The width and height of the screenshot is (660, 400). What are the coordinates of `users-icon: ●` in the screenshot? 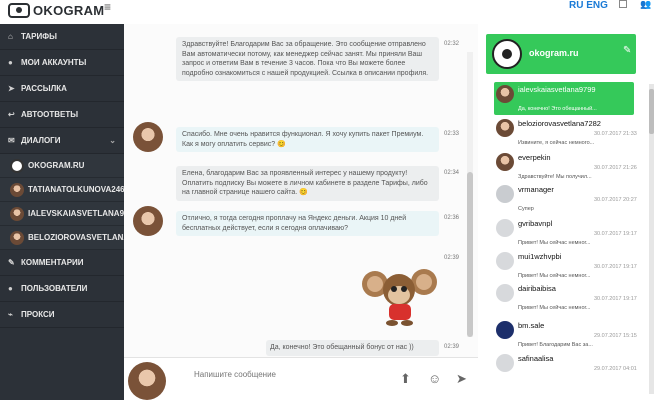 It's located at (10, 288).